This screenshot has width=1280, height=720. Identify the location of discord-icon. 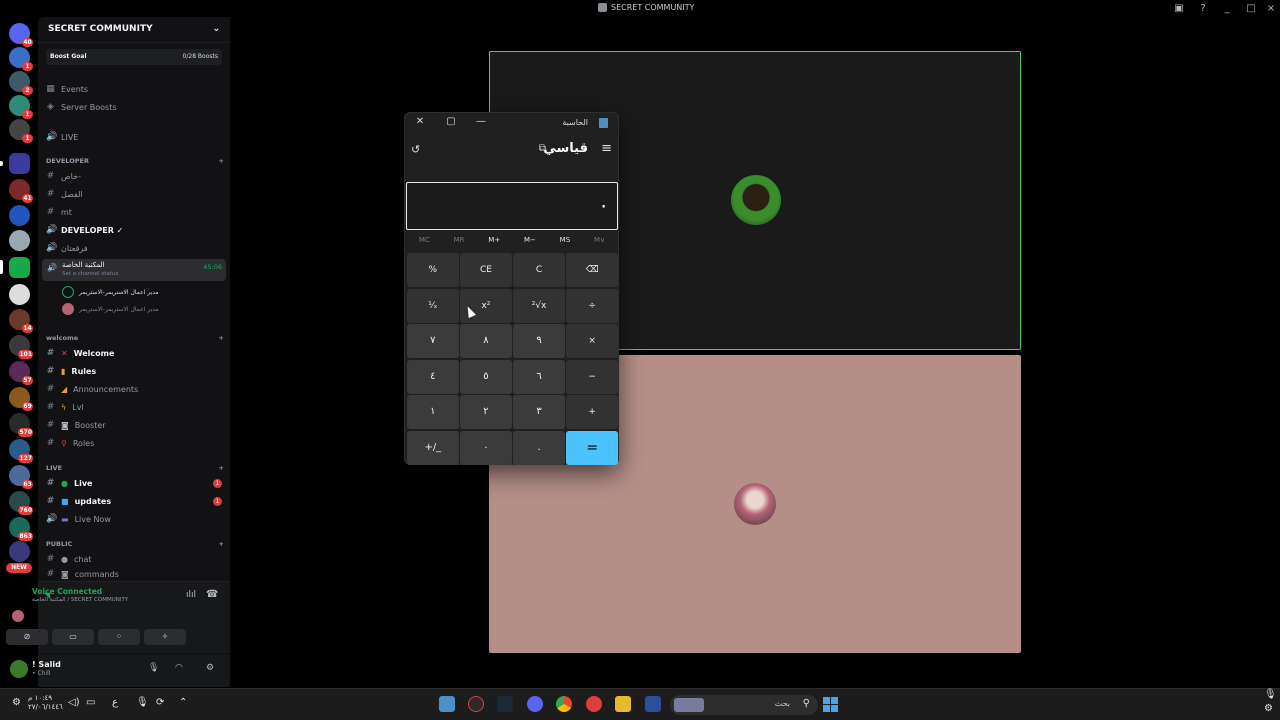
(535, 704).